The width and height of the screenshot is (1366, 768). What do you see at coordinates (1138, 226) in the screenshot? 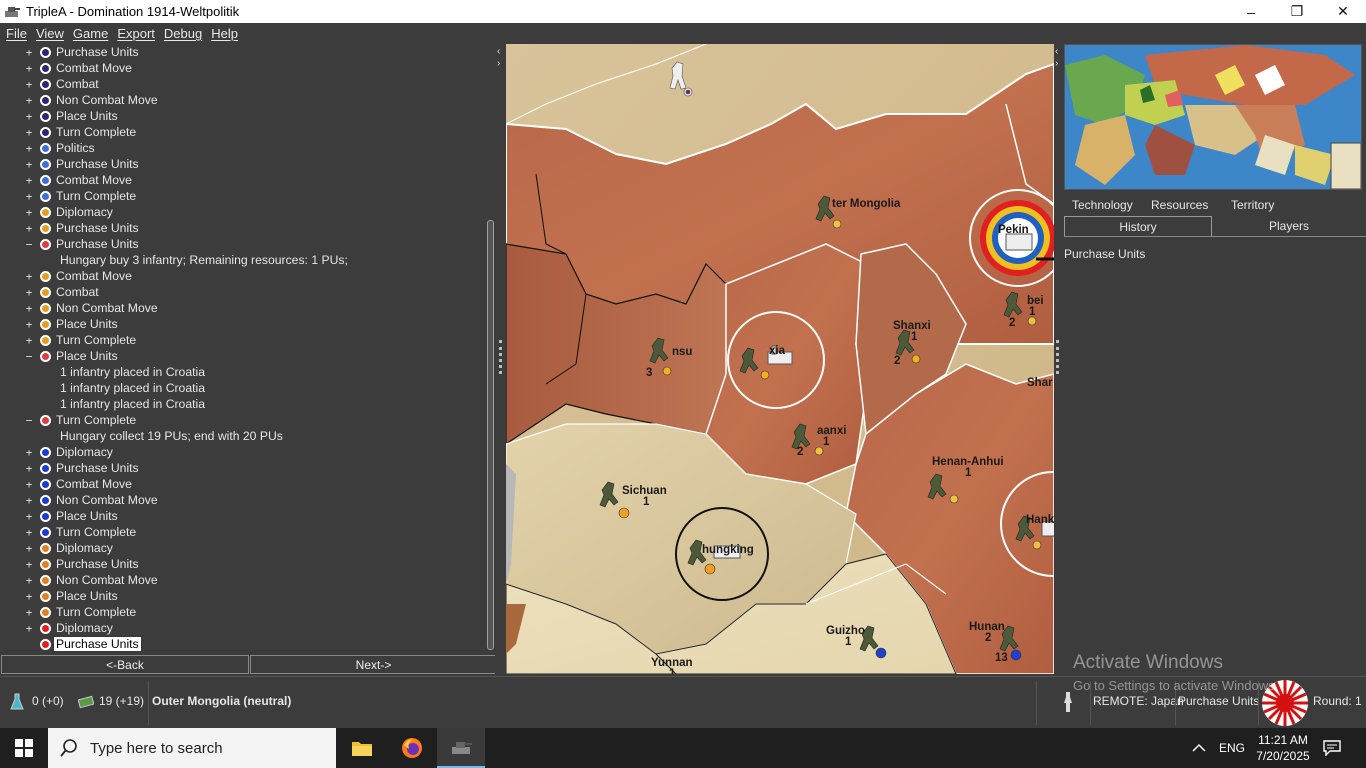
I see `tab-history: History` at bounding box center [1138, 226].